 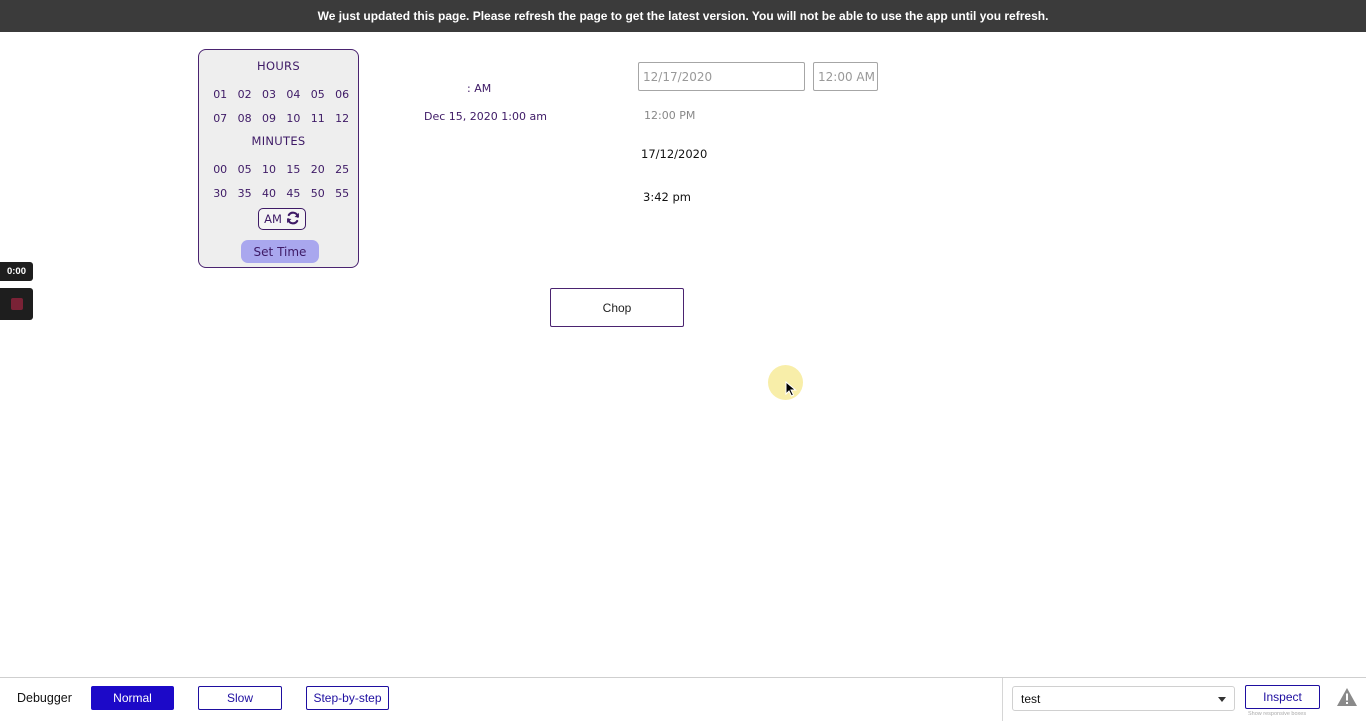 I want to click on date-text: 17/12/2020, so click(x=674, y=154).